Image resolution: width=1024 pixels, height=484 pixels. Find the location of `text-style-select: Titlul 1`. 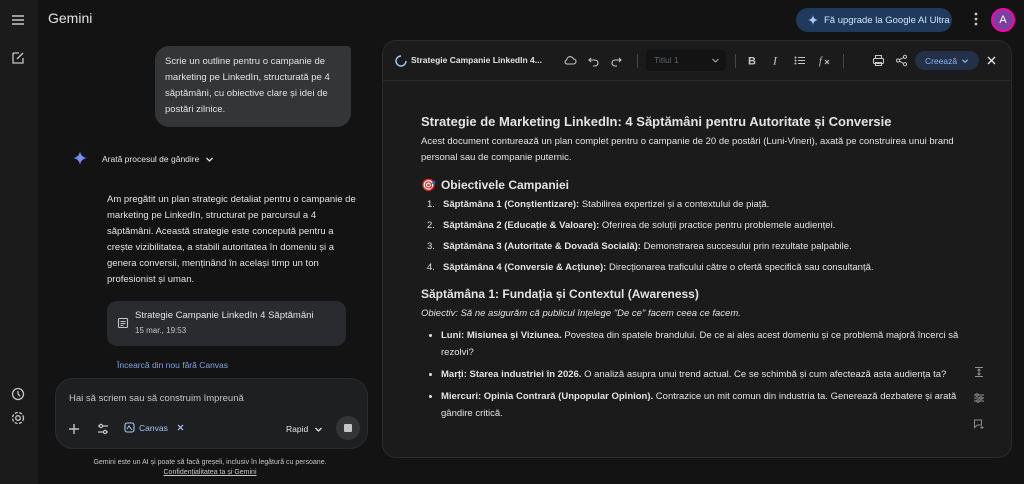

text-style-select: Titlul 1 is located at coordinates (686, 60).